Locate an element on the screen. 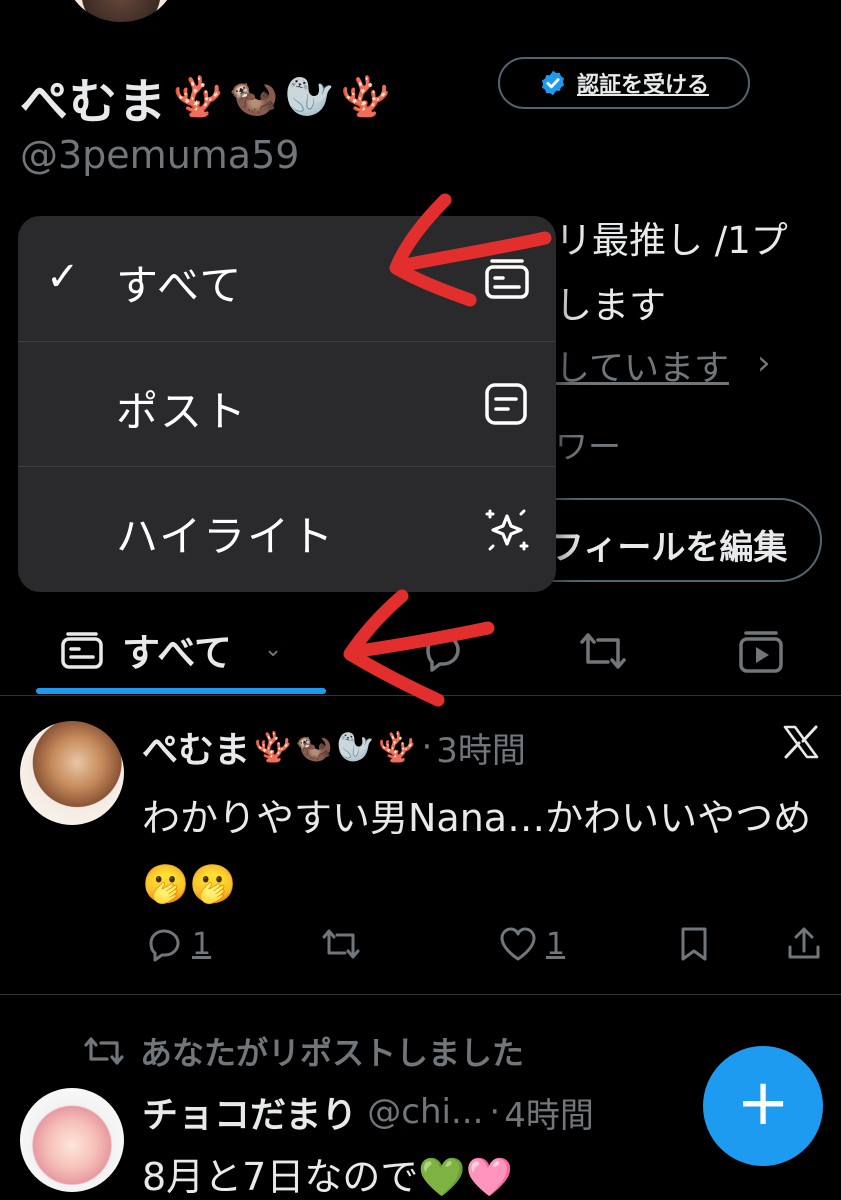  share-button is located at coordinates (804, 944).